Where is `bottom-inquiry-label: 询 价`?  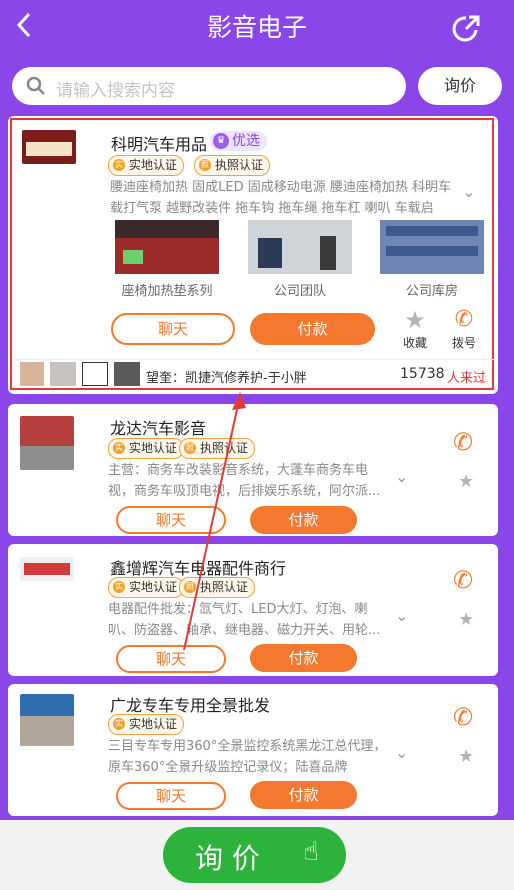
bottom-inquiry-label: 询 价 is located at coordinates (227, 858).